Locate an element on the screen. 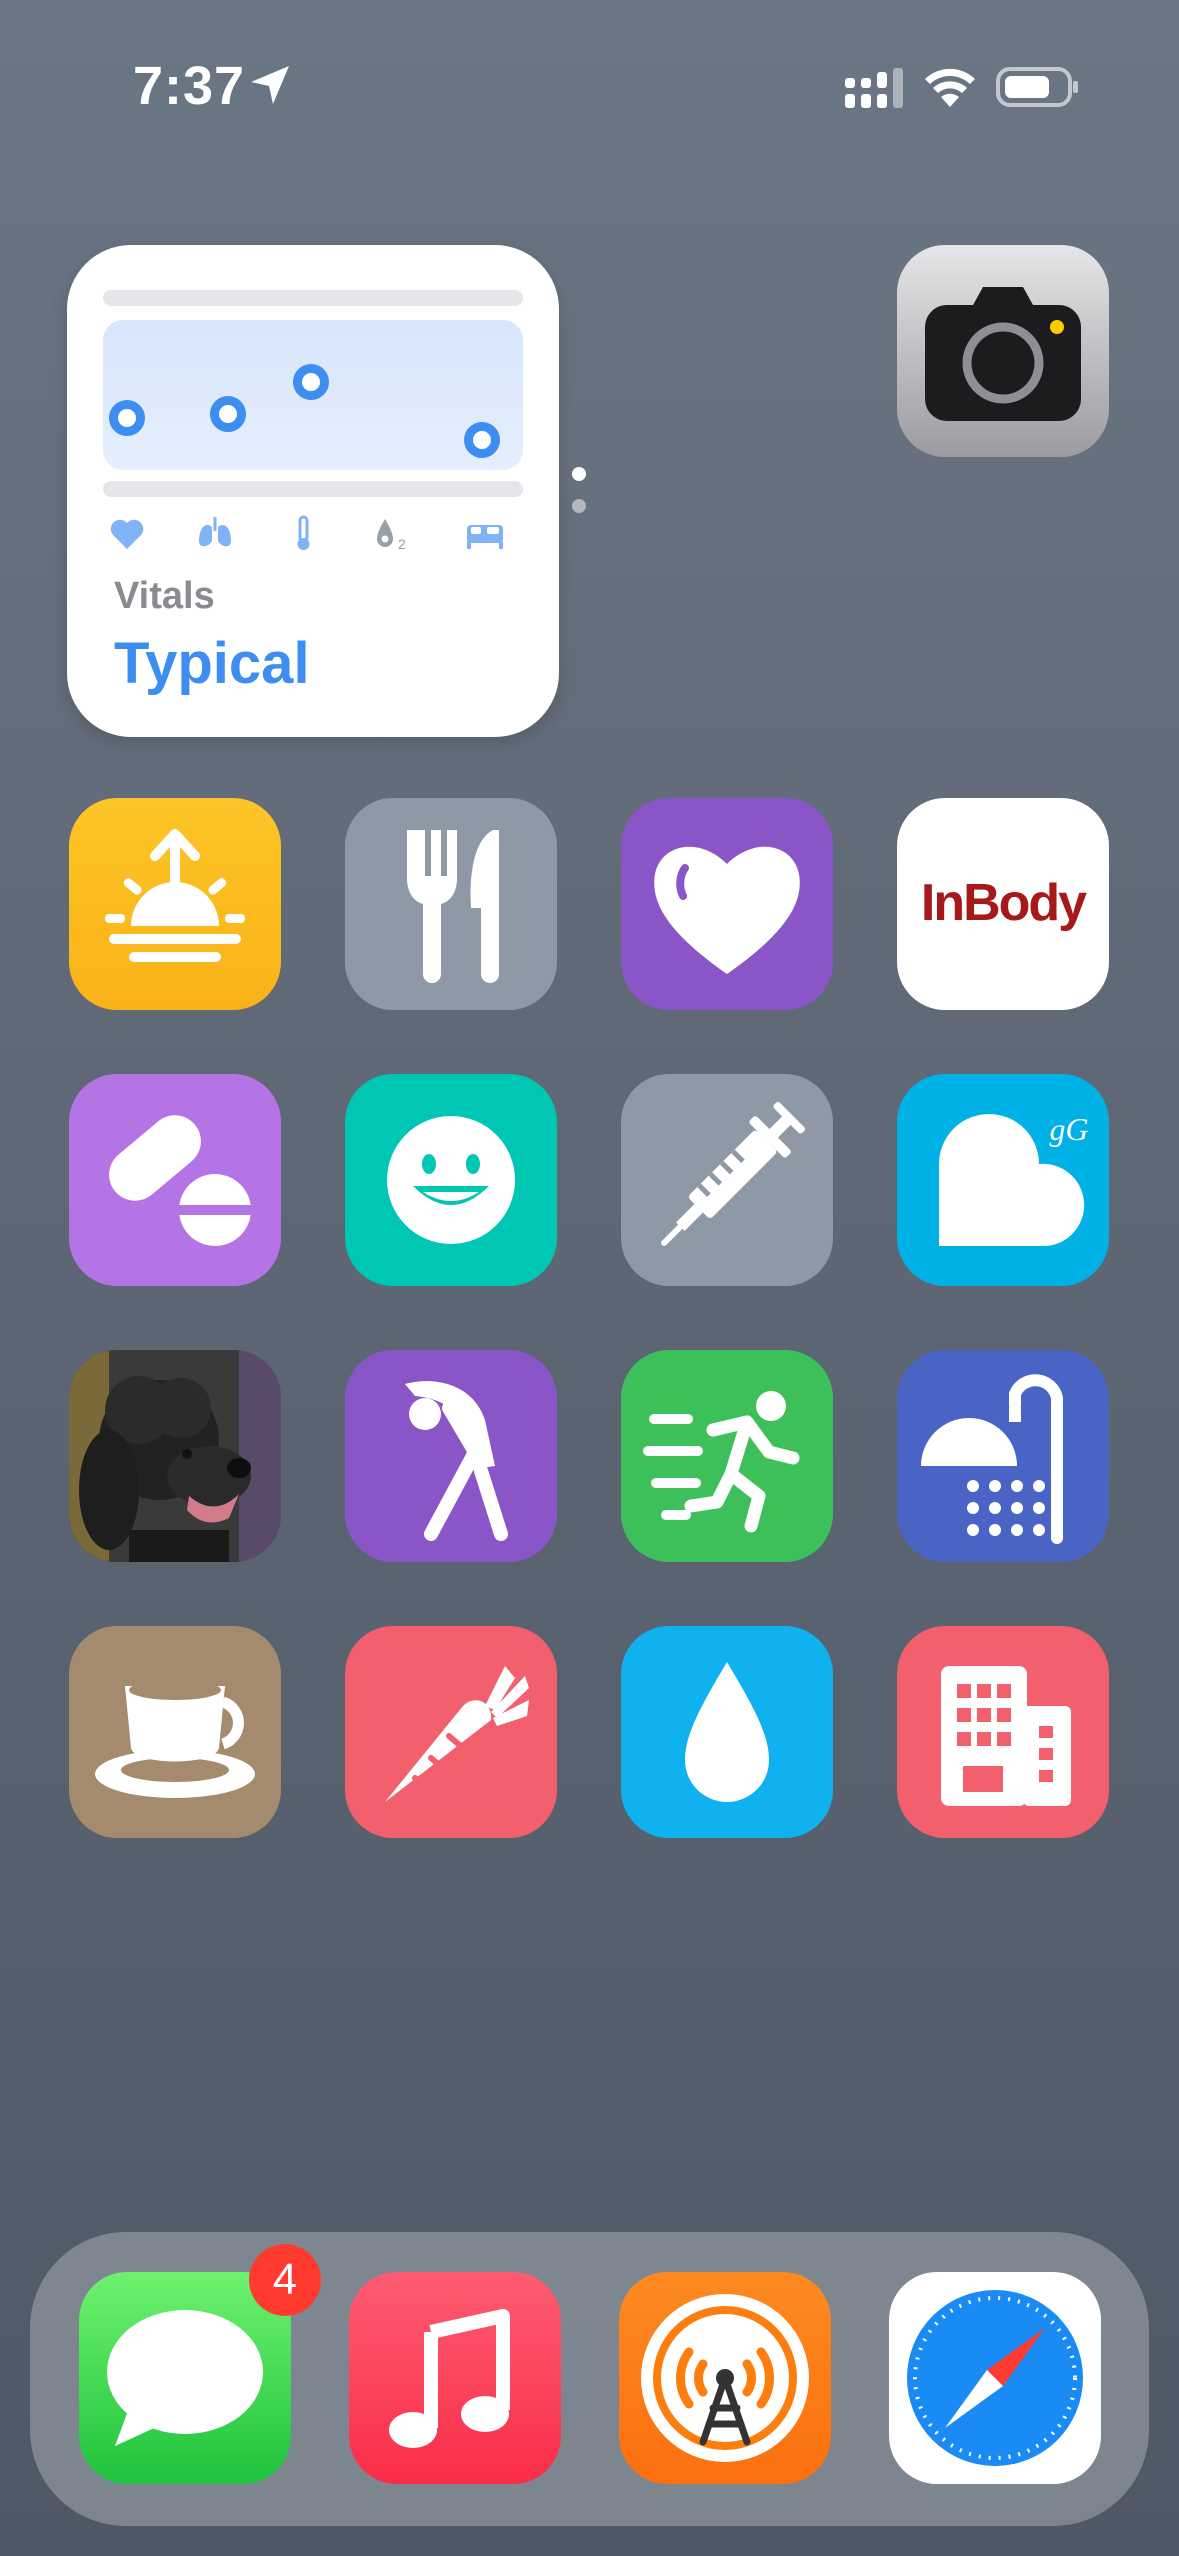 Image resolution: width=1179 pixels, height=2556 pixels. shower-app is located at coordinates (1003, 1456).